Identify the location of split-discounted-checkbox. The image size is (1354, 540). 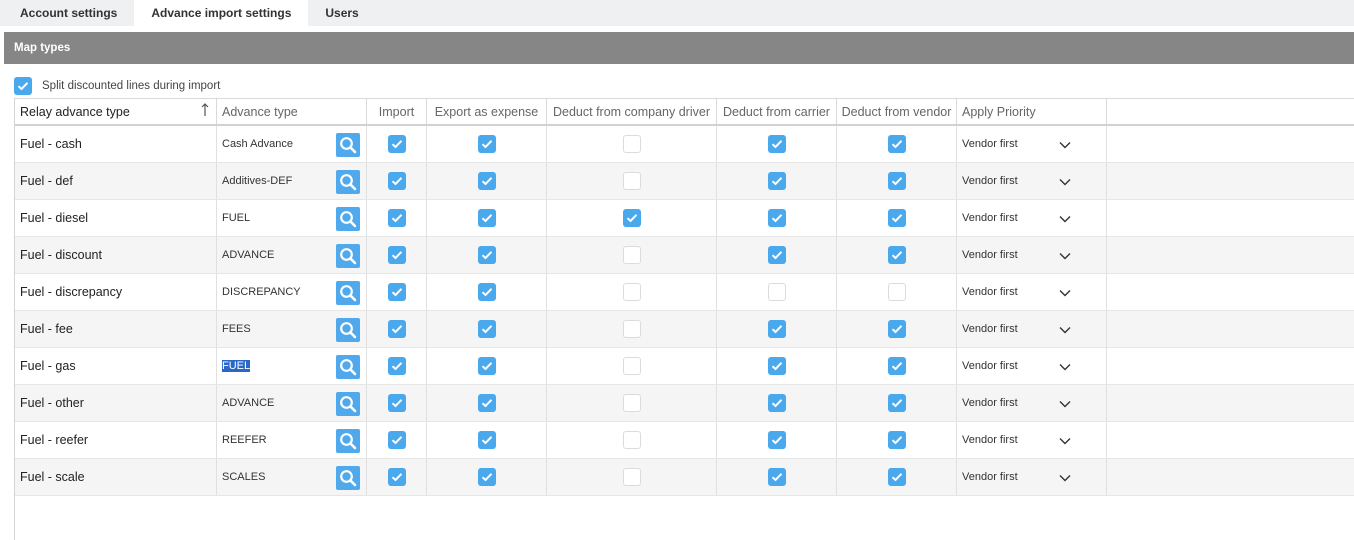
(23, 86).